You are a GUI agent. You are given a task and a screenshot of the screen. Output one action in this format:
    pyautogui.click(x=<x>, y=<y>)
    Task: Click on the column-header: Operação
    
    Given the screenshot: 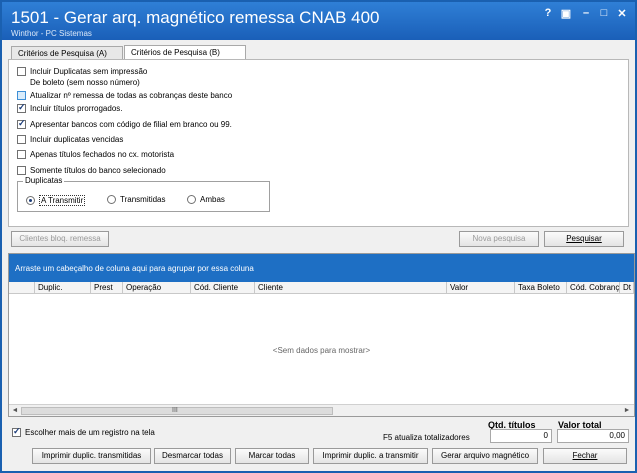 What is the action you would take?
    pyautogui.click(x=157, y=288)
    